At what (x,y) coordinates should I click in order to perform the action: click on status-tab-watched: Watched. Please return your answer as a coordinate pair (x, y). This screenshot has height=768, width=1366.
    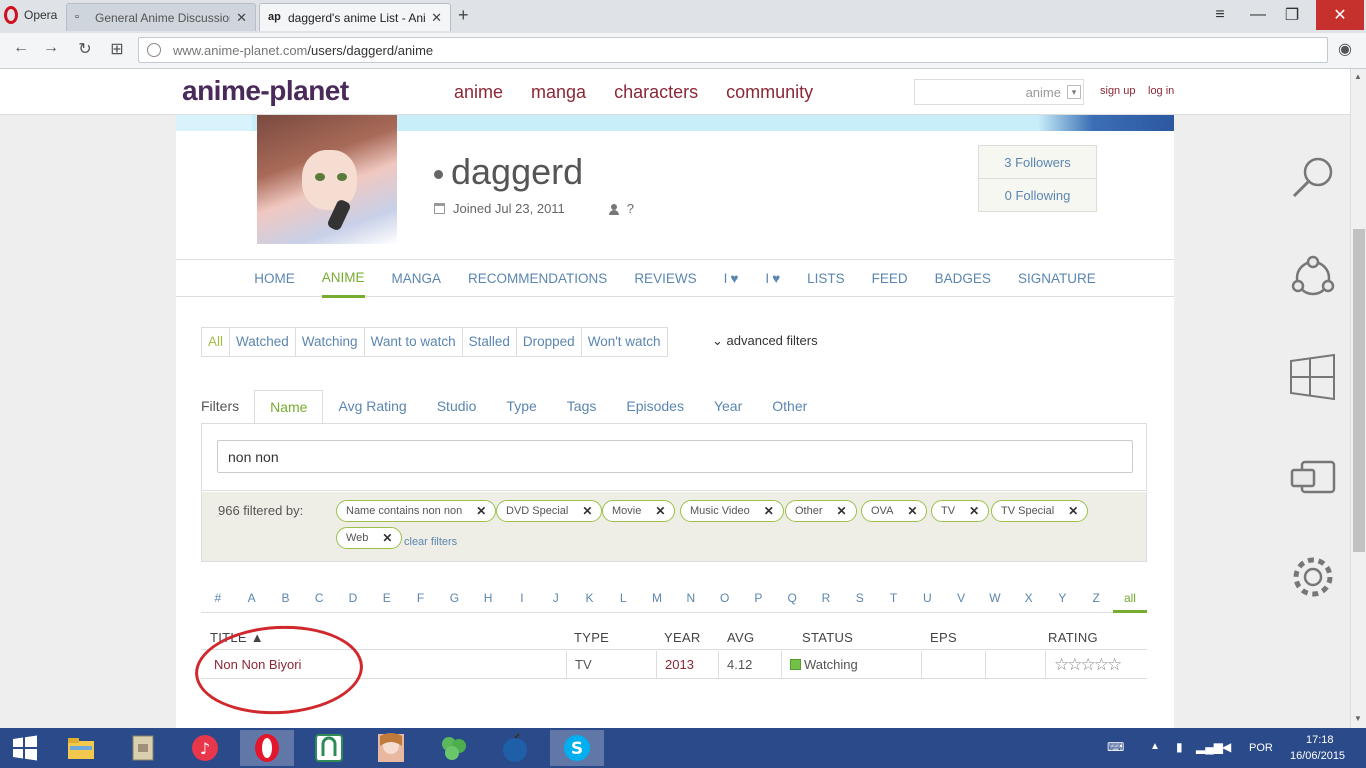
    Looking at the image, I should click on (263, 342).